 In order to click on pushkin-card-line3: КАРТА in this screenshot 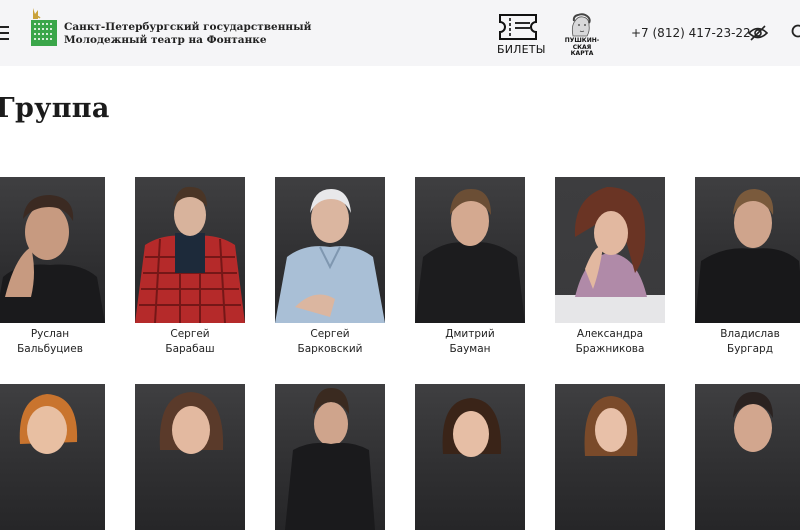, I will do `click(582, 54)`.